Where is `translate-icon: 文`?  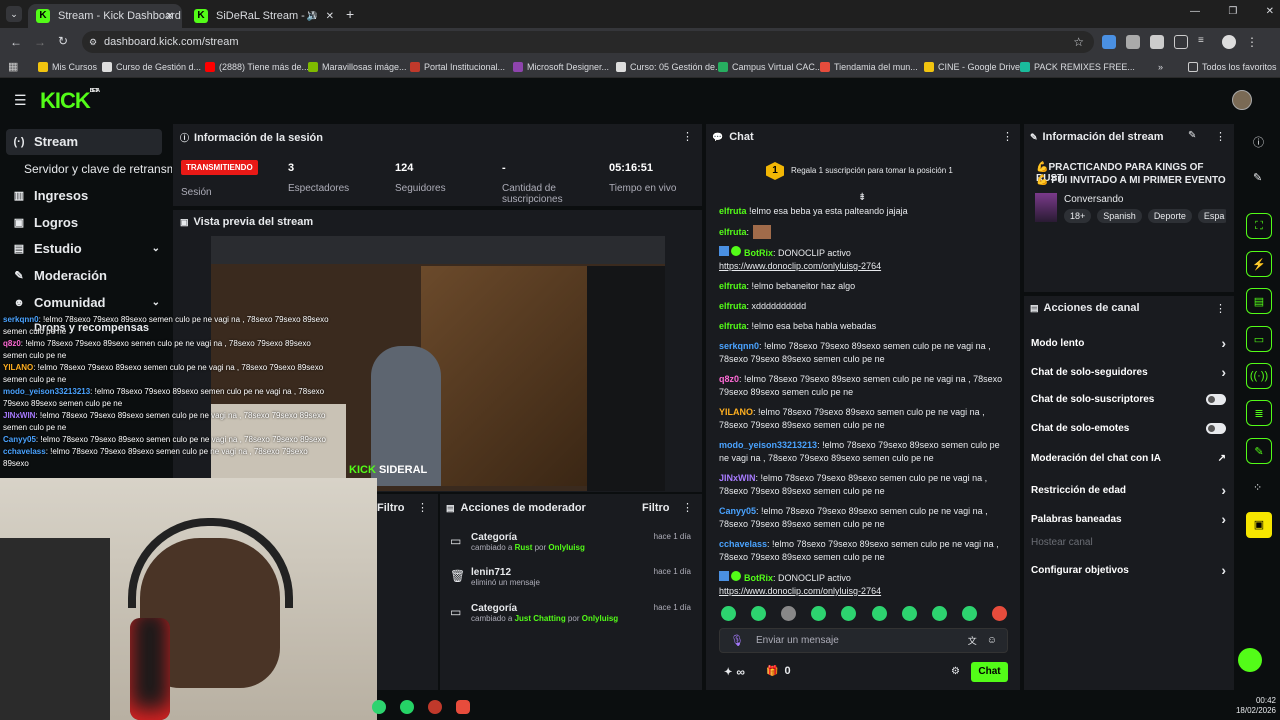 translate-icon: 文 is located at coordinates (972, 640).